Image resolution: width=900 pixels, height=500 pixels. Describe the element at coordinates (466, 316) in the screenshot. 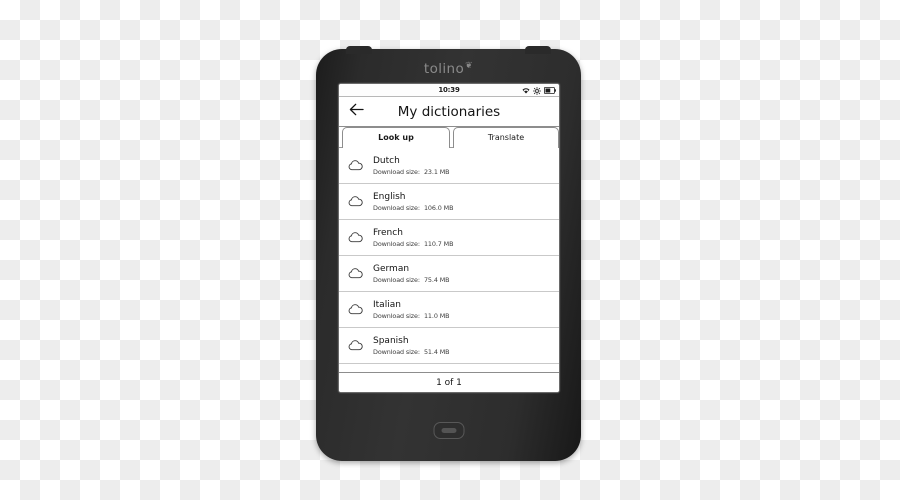

I see `download-size: Download size: 11.0 MB` at that location.